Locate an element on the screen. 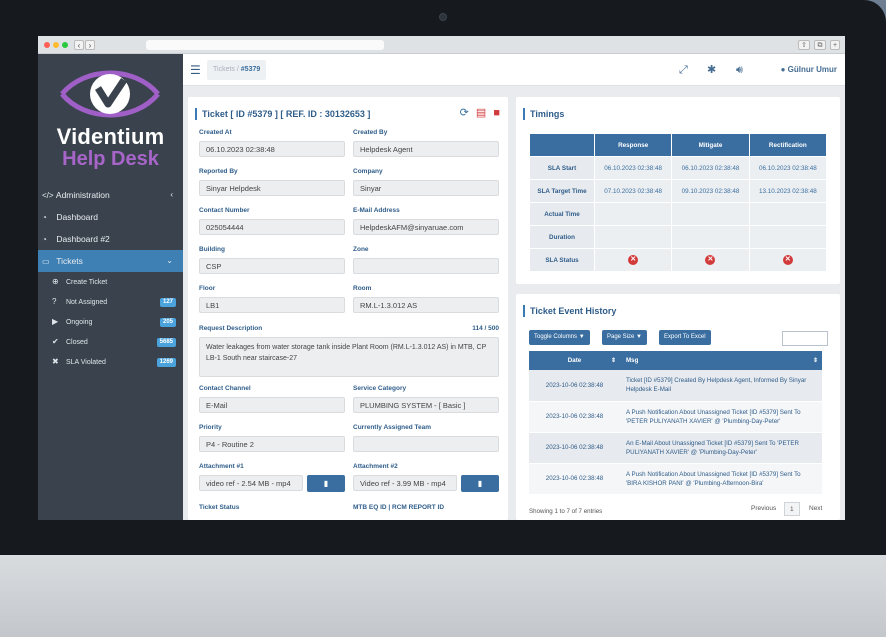 This screenshot has height=637, width=886. sidebar-item-label: Dashboard is located at coordinates (77, 217).